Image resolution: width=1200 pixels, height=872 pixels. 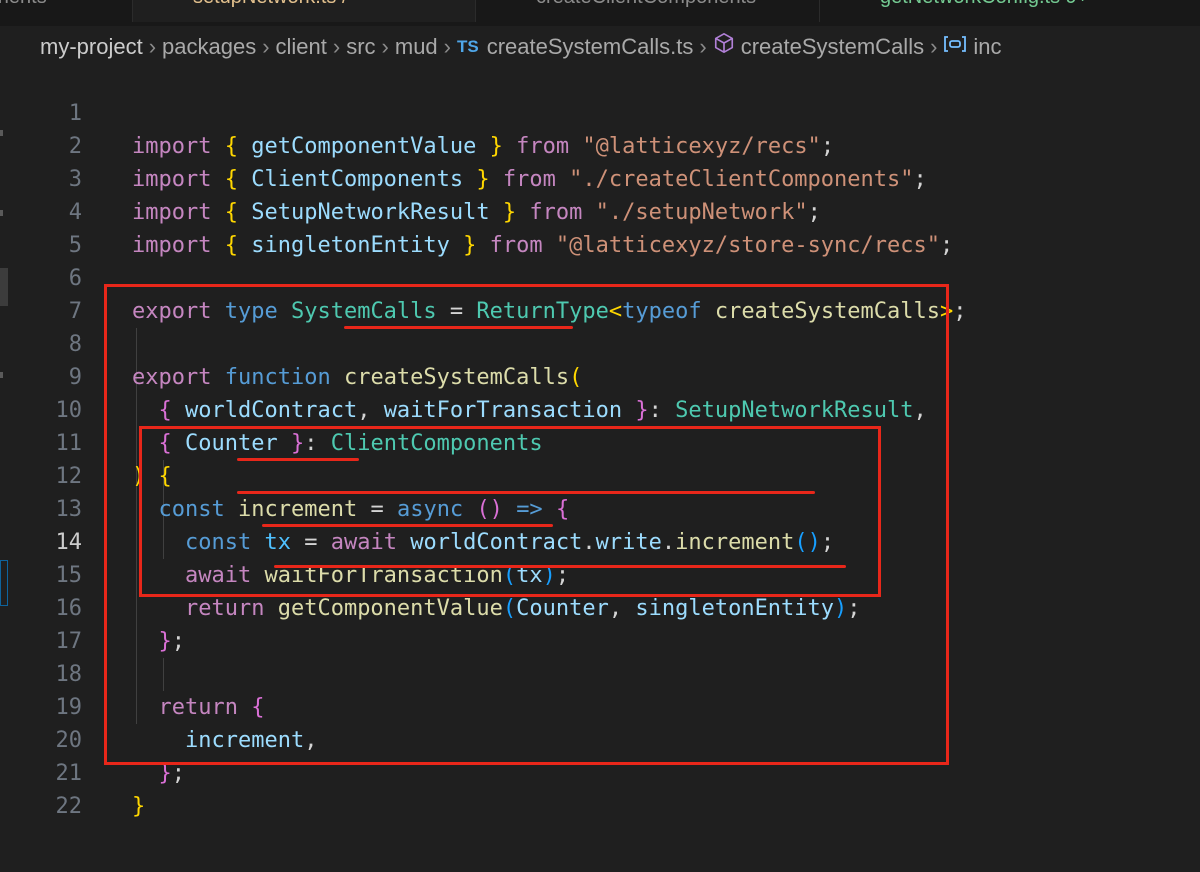 What do you see at coordinates (590, 47) in the screenshot?
I see `breadcrumb-file: createSystemCalls.ts` at bounding box center [590, 47].